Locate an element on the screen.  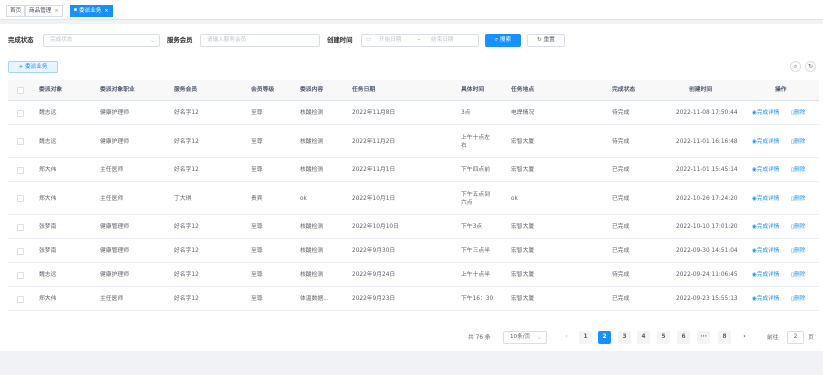
tab-home: 首页 is located at coordinates (16, 11).